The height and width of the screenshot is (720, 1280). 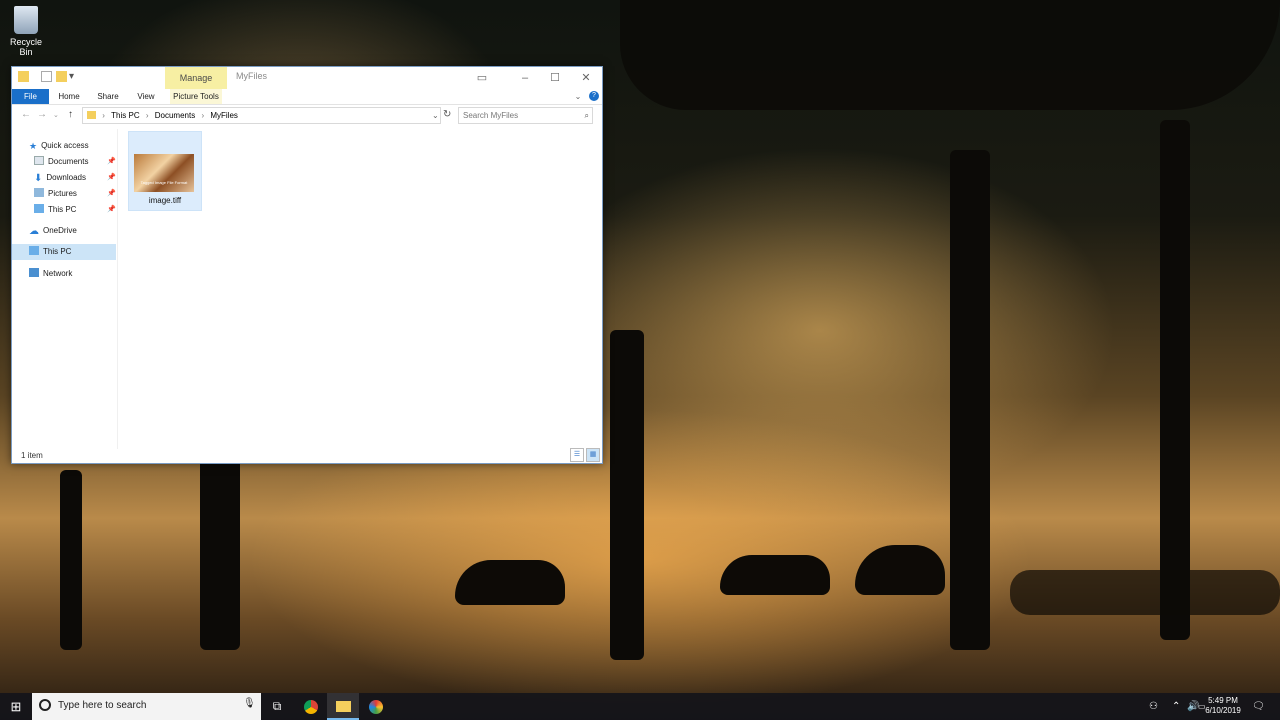 I want to click on customize-toolbar-icon: ▾, so click(x=74, y=76).